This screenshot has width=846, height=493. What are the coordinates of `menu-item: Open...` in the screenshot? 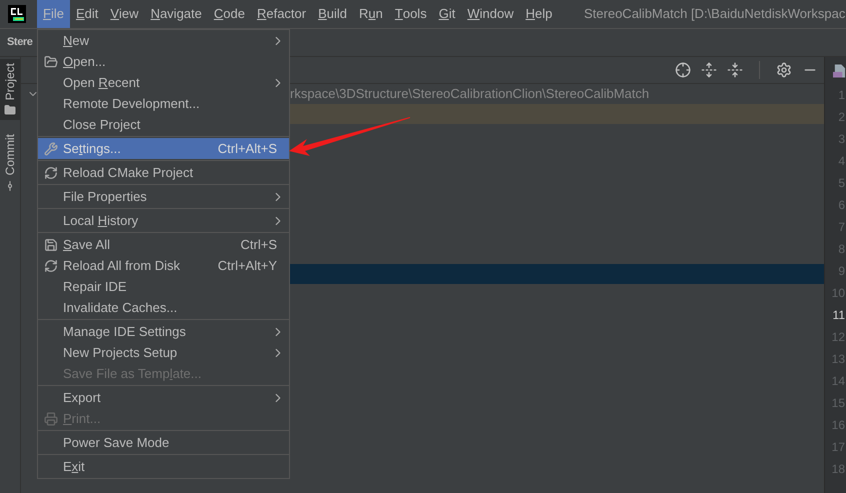 It's located at (163, 61).